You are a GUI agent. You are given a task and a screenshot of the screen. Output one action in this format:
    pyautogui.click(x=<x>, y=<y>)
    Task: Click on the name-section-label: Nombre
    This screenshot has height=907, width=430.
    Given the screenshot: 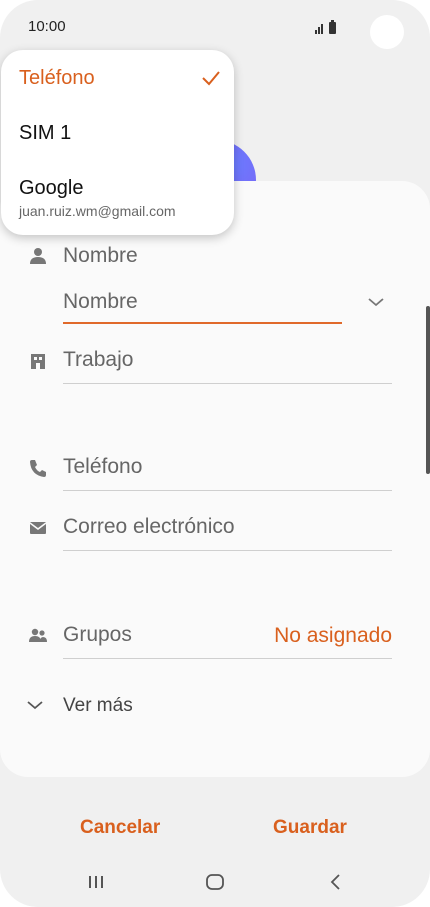 What is the action you would take?
    pyautogui.click(x=100, y=255)
    